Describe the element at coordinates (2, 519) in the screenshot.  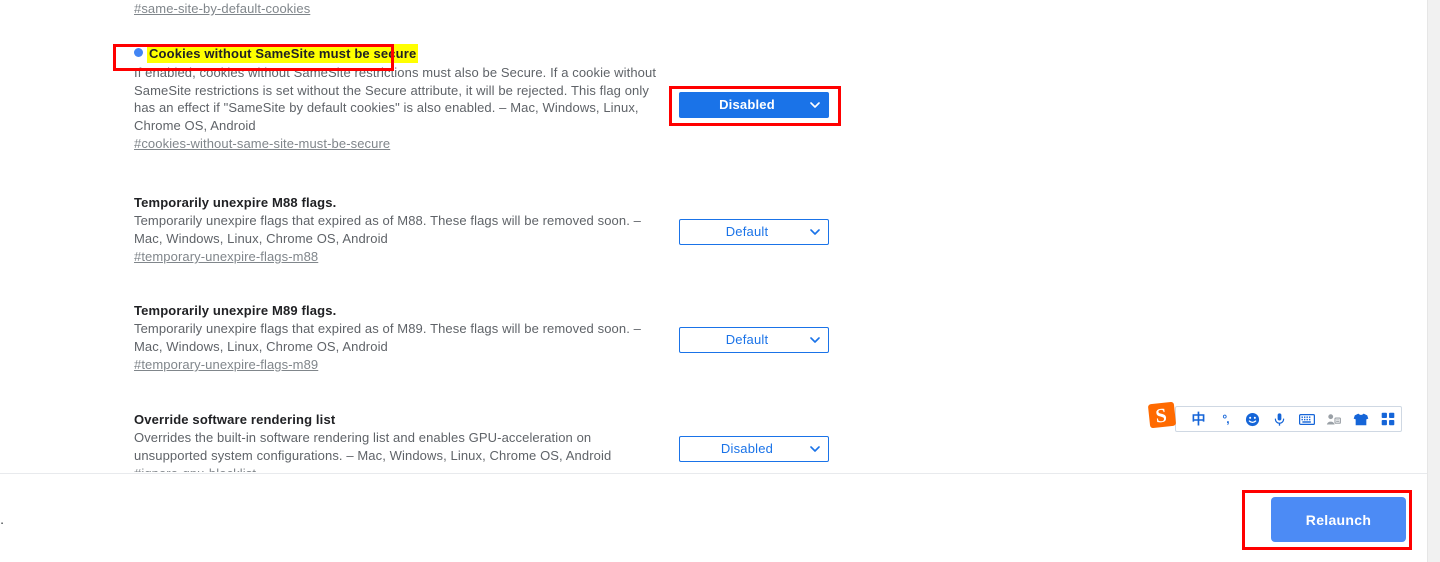
I see `relaunch-note-text: hrome.` at that location.